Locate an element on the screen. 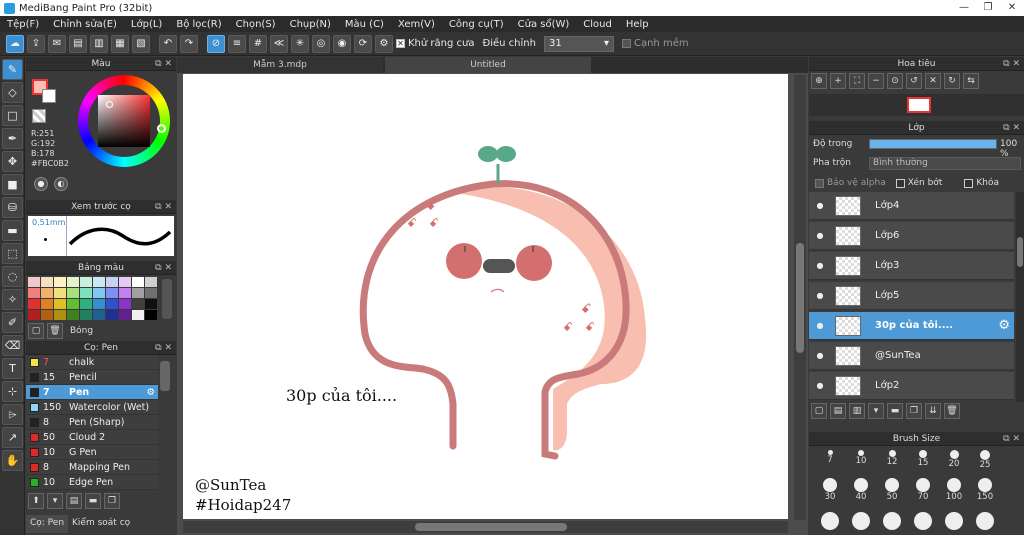 The image size is (1024, 535). tab-brush-pen: Cọ: Pen is located at coordinates (47, 524).